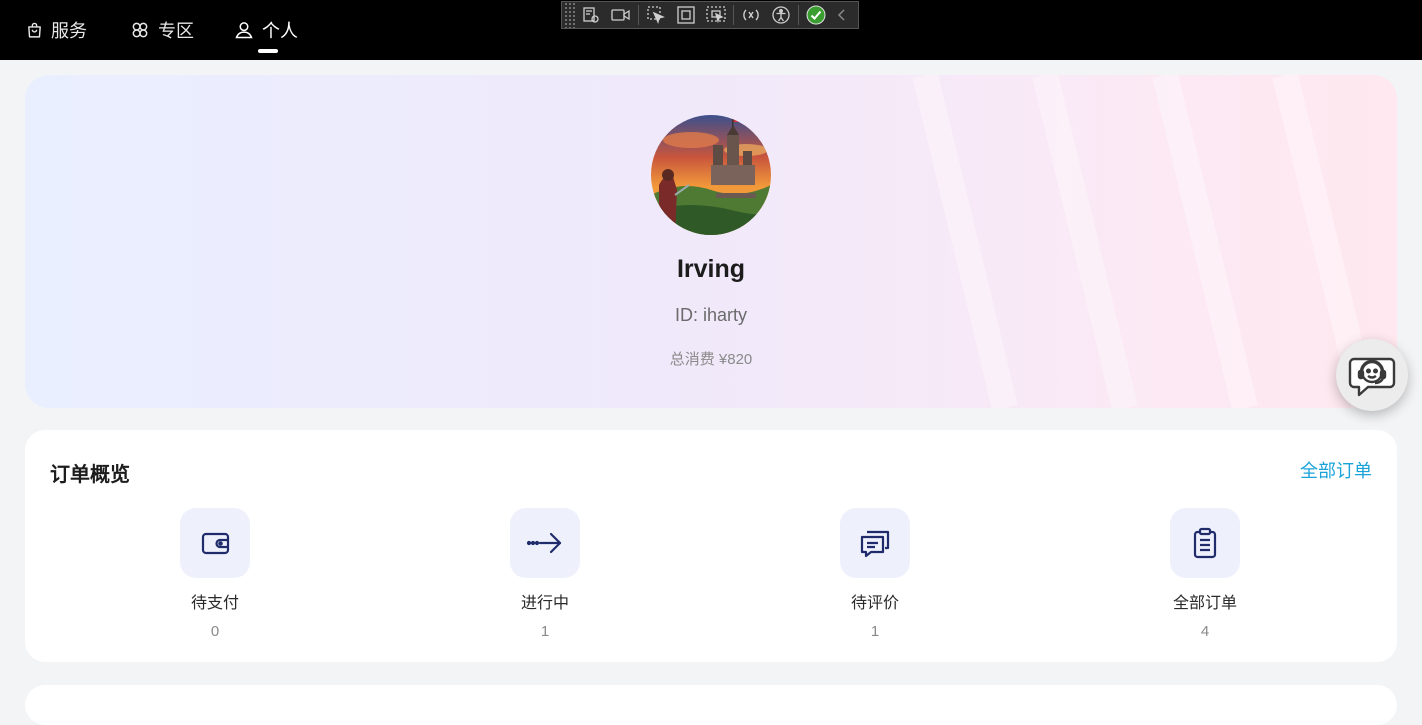 Image resolution: width=1422 pixels, height=725 pixels. I want to click on wallet-icon, so click(215, 543).